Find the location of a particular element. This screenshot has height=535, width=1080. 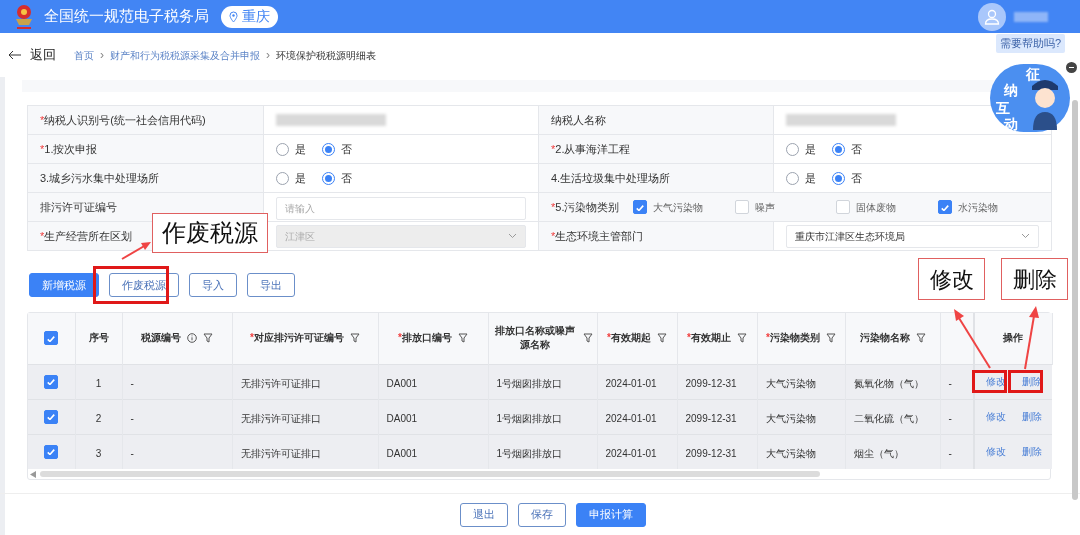

footer-button: 申报计算 is located at coordinates (610, 514).